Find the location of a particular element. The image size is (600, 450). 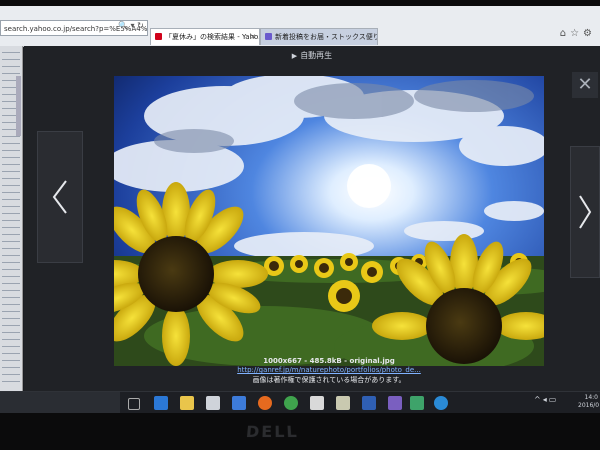

word-icon is located at coordinates (369, 403).